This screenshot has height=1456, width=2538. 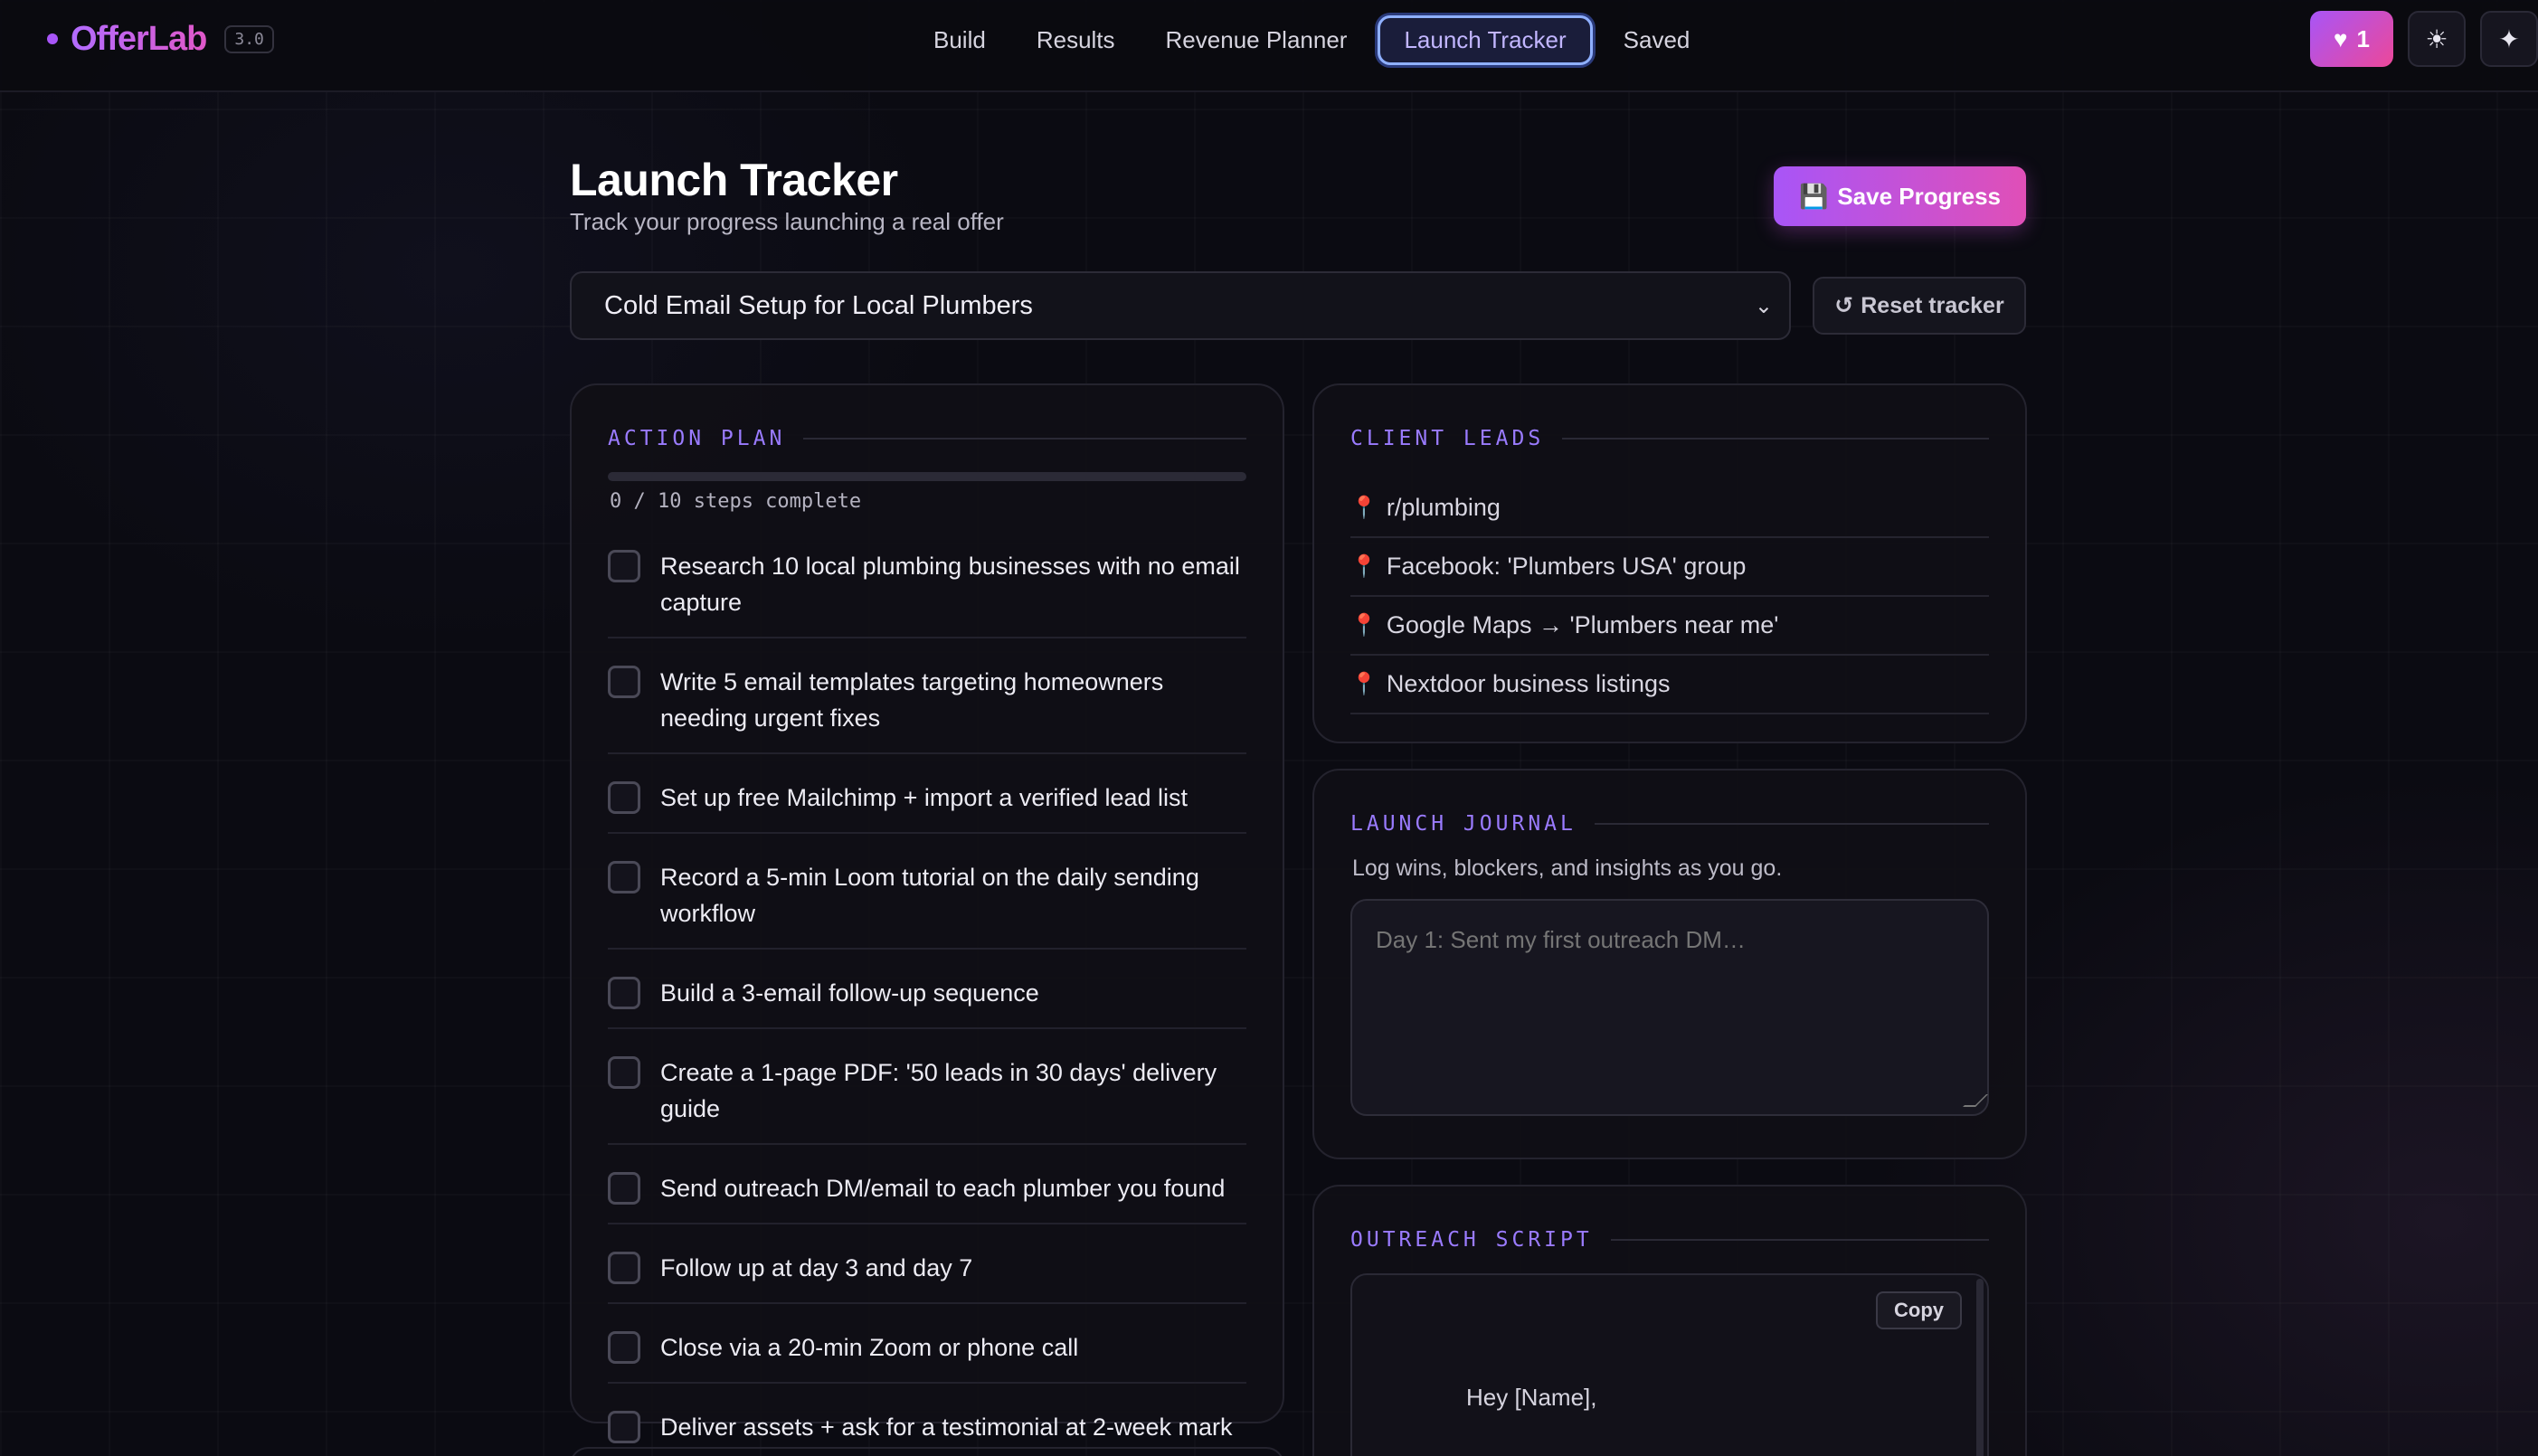 I want to click on heart-icon: ♥, so click(x=2341, y=38).